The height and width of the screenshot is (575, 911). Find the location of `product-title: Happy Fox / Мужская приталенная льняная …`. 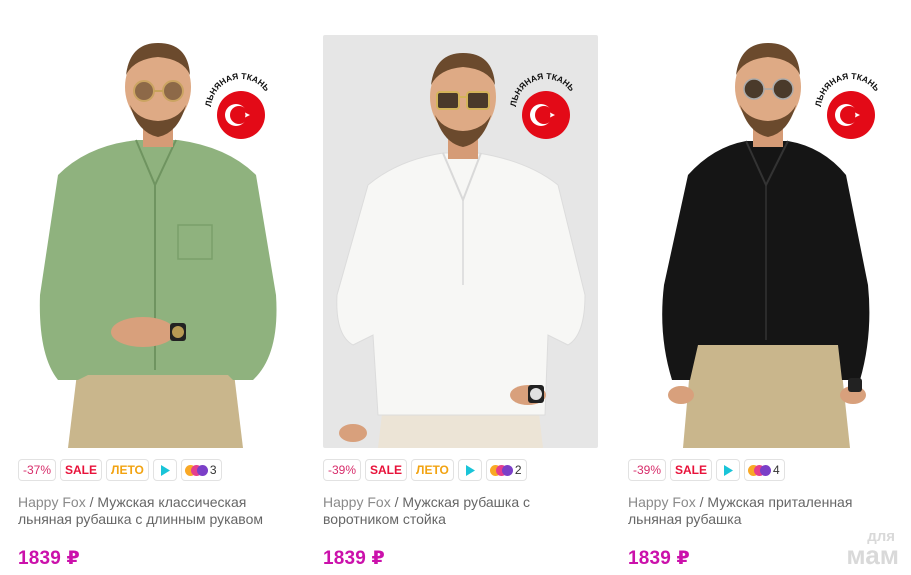

product-title: Happy Fox / Мужская приталенная льняная … is located at coordinates (765, 511).